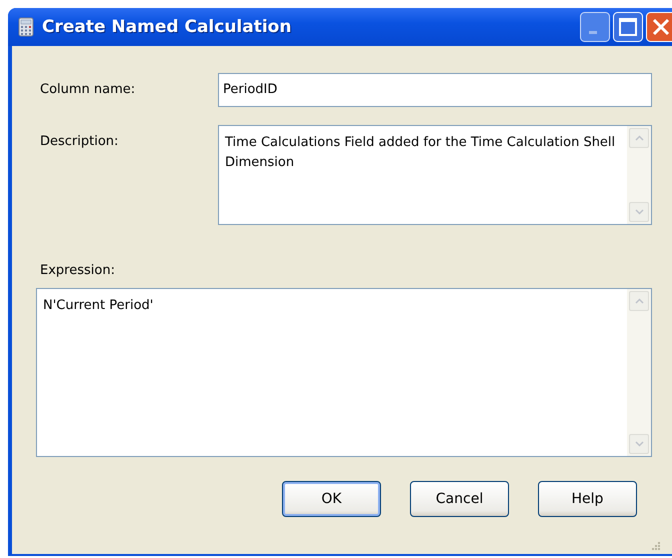  I want to click on field-label: Column name:, so click(88, 90).